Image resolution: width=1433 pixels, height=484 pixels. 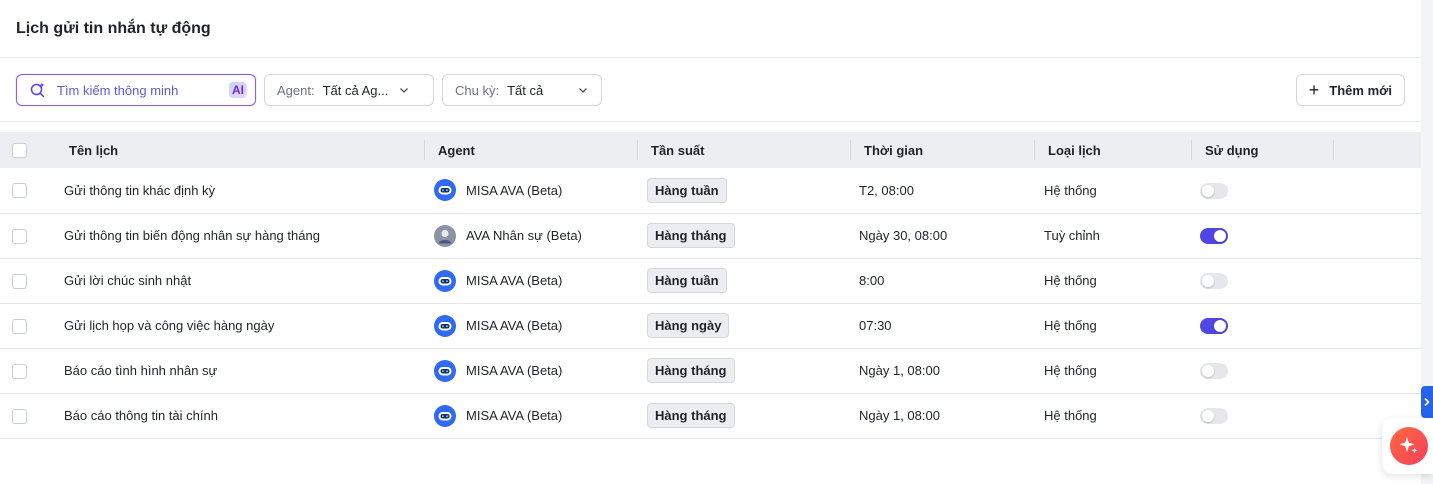 I want to click on side-panel-toggle, so click(x=1427, y=402).